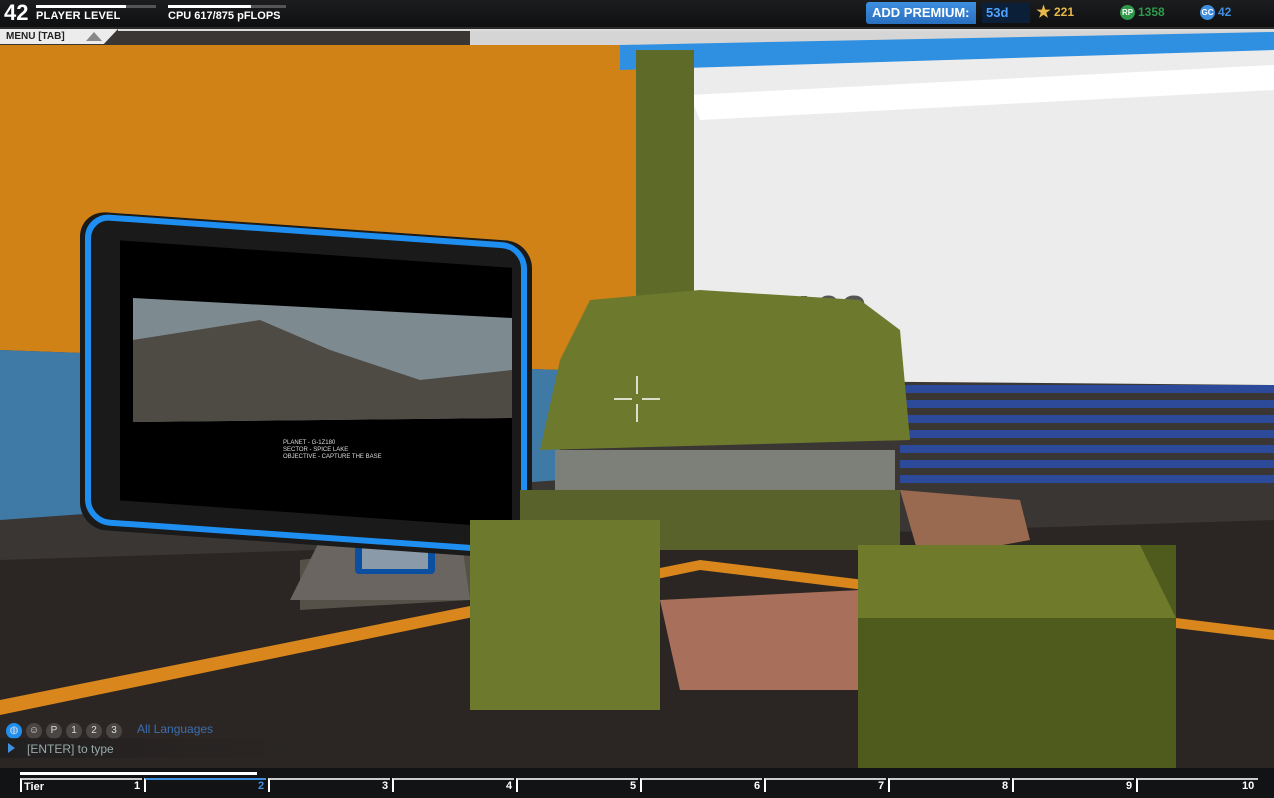 The width and height of the screenshot is (1274, 798). I want to click on rp-counter: RP 1358, so click(1142, 12).